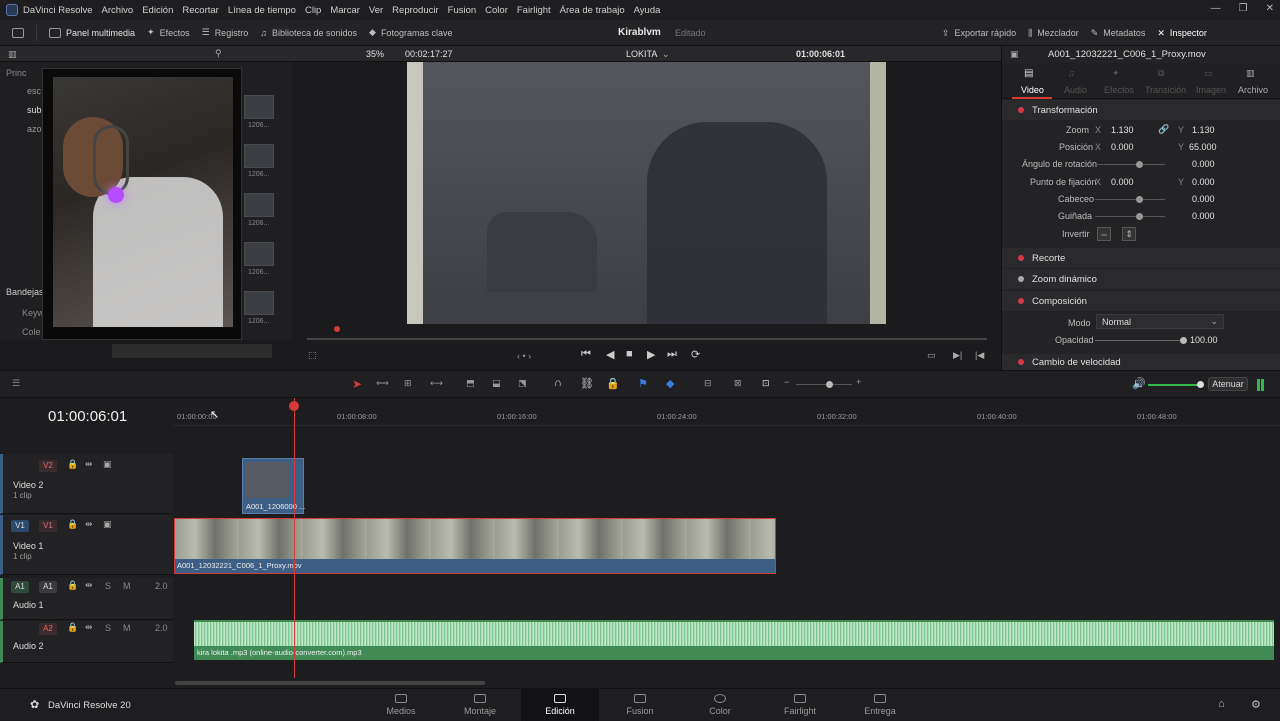  What do you see at coordinates (1141, 110) in the screenshot?
I see `section-transform: Transformación` at bounding box center [1141, 110].